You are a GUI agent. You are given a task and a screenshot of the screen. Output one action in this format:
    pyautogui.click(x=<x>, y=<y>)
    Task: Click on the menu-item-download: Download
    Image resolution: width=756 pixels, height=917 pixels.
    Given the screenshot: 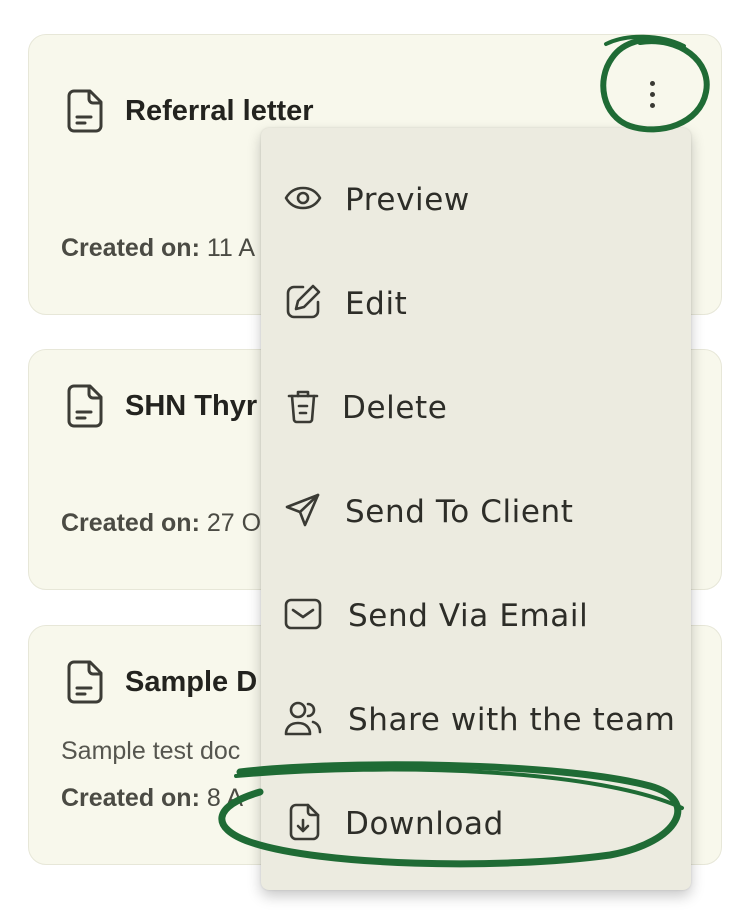 What is the action you would take?
    pyautogui.click(x=476, y=824)
    